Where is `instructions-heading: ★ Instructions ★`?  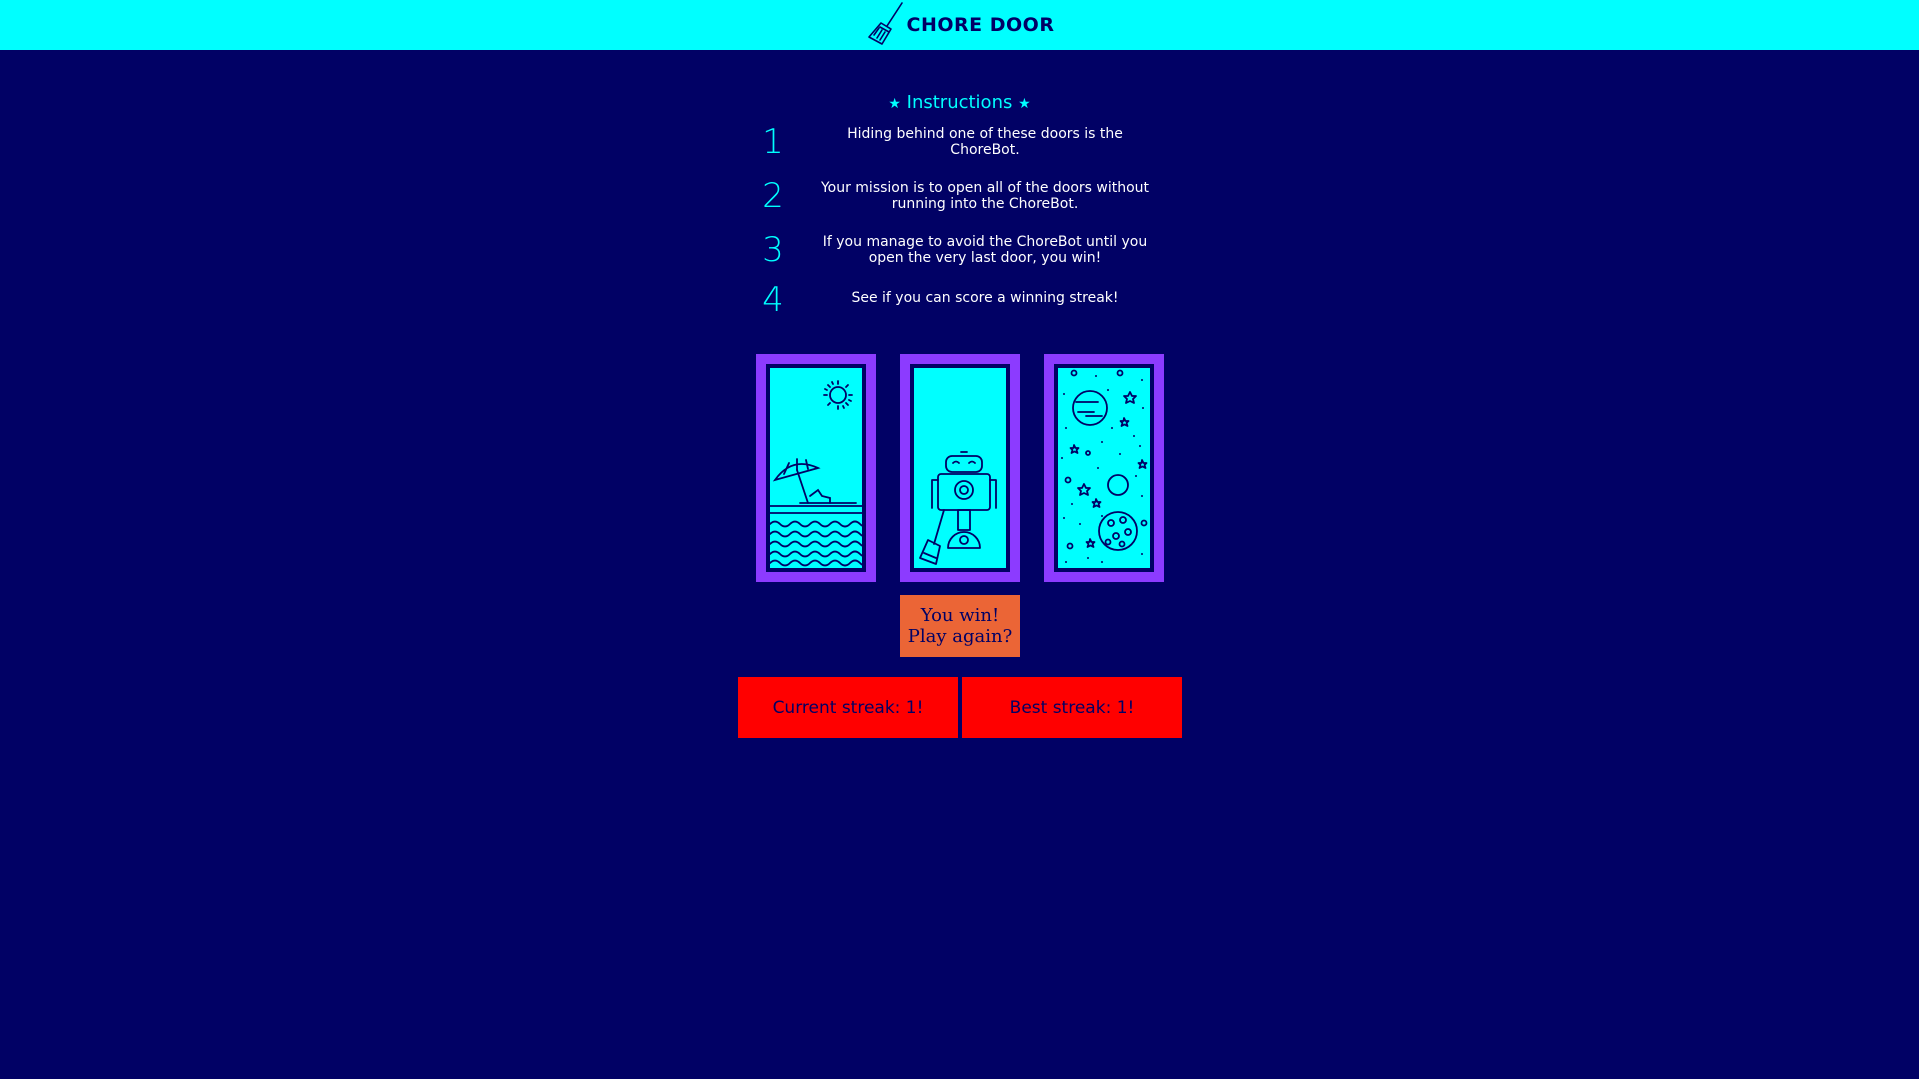 instructions-heading: ★ Instructions ★ is located at coordinates (959, 102).